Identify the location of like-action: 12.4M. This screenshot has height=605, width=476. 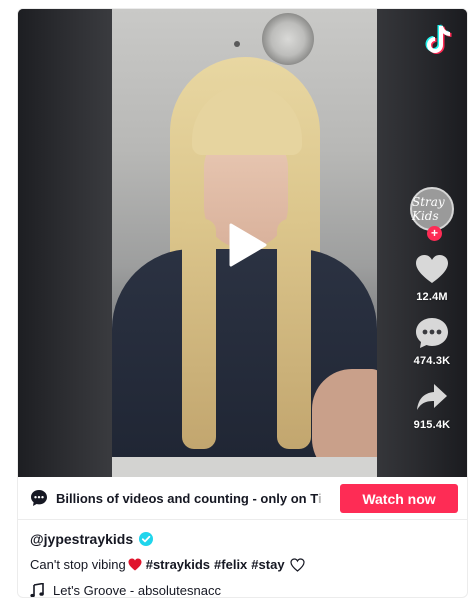
(432, 277).